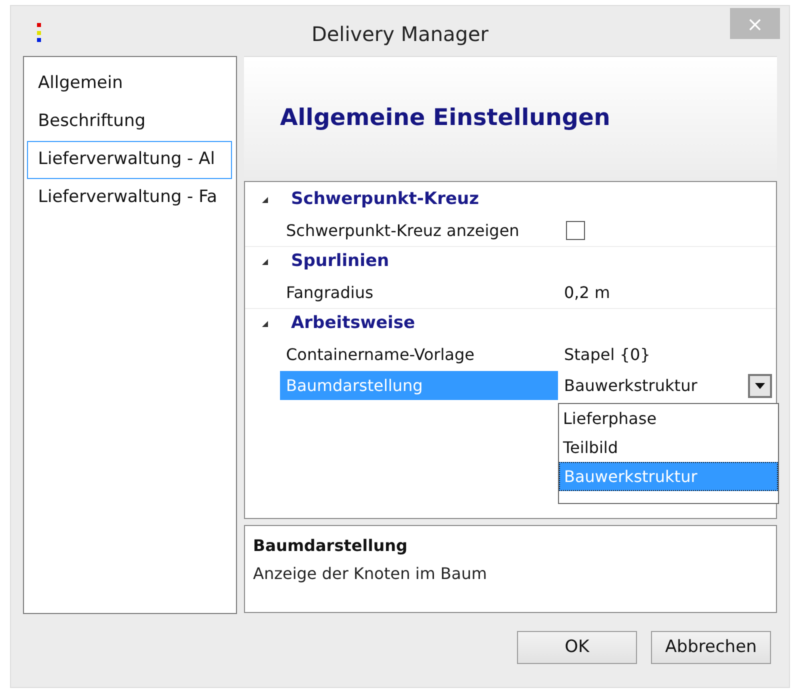 This screenshot has height=695, width=800. I want to click on cancel-button: Abbrechen, so click(711, 647).